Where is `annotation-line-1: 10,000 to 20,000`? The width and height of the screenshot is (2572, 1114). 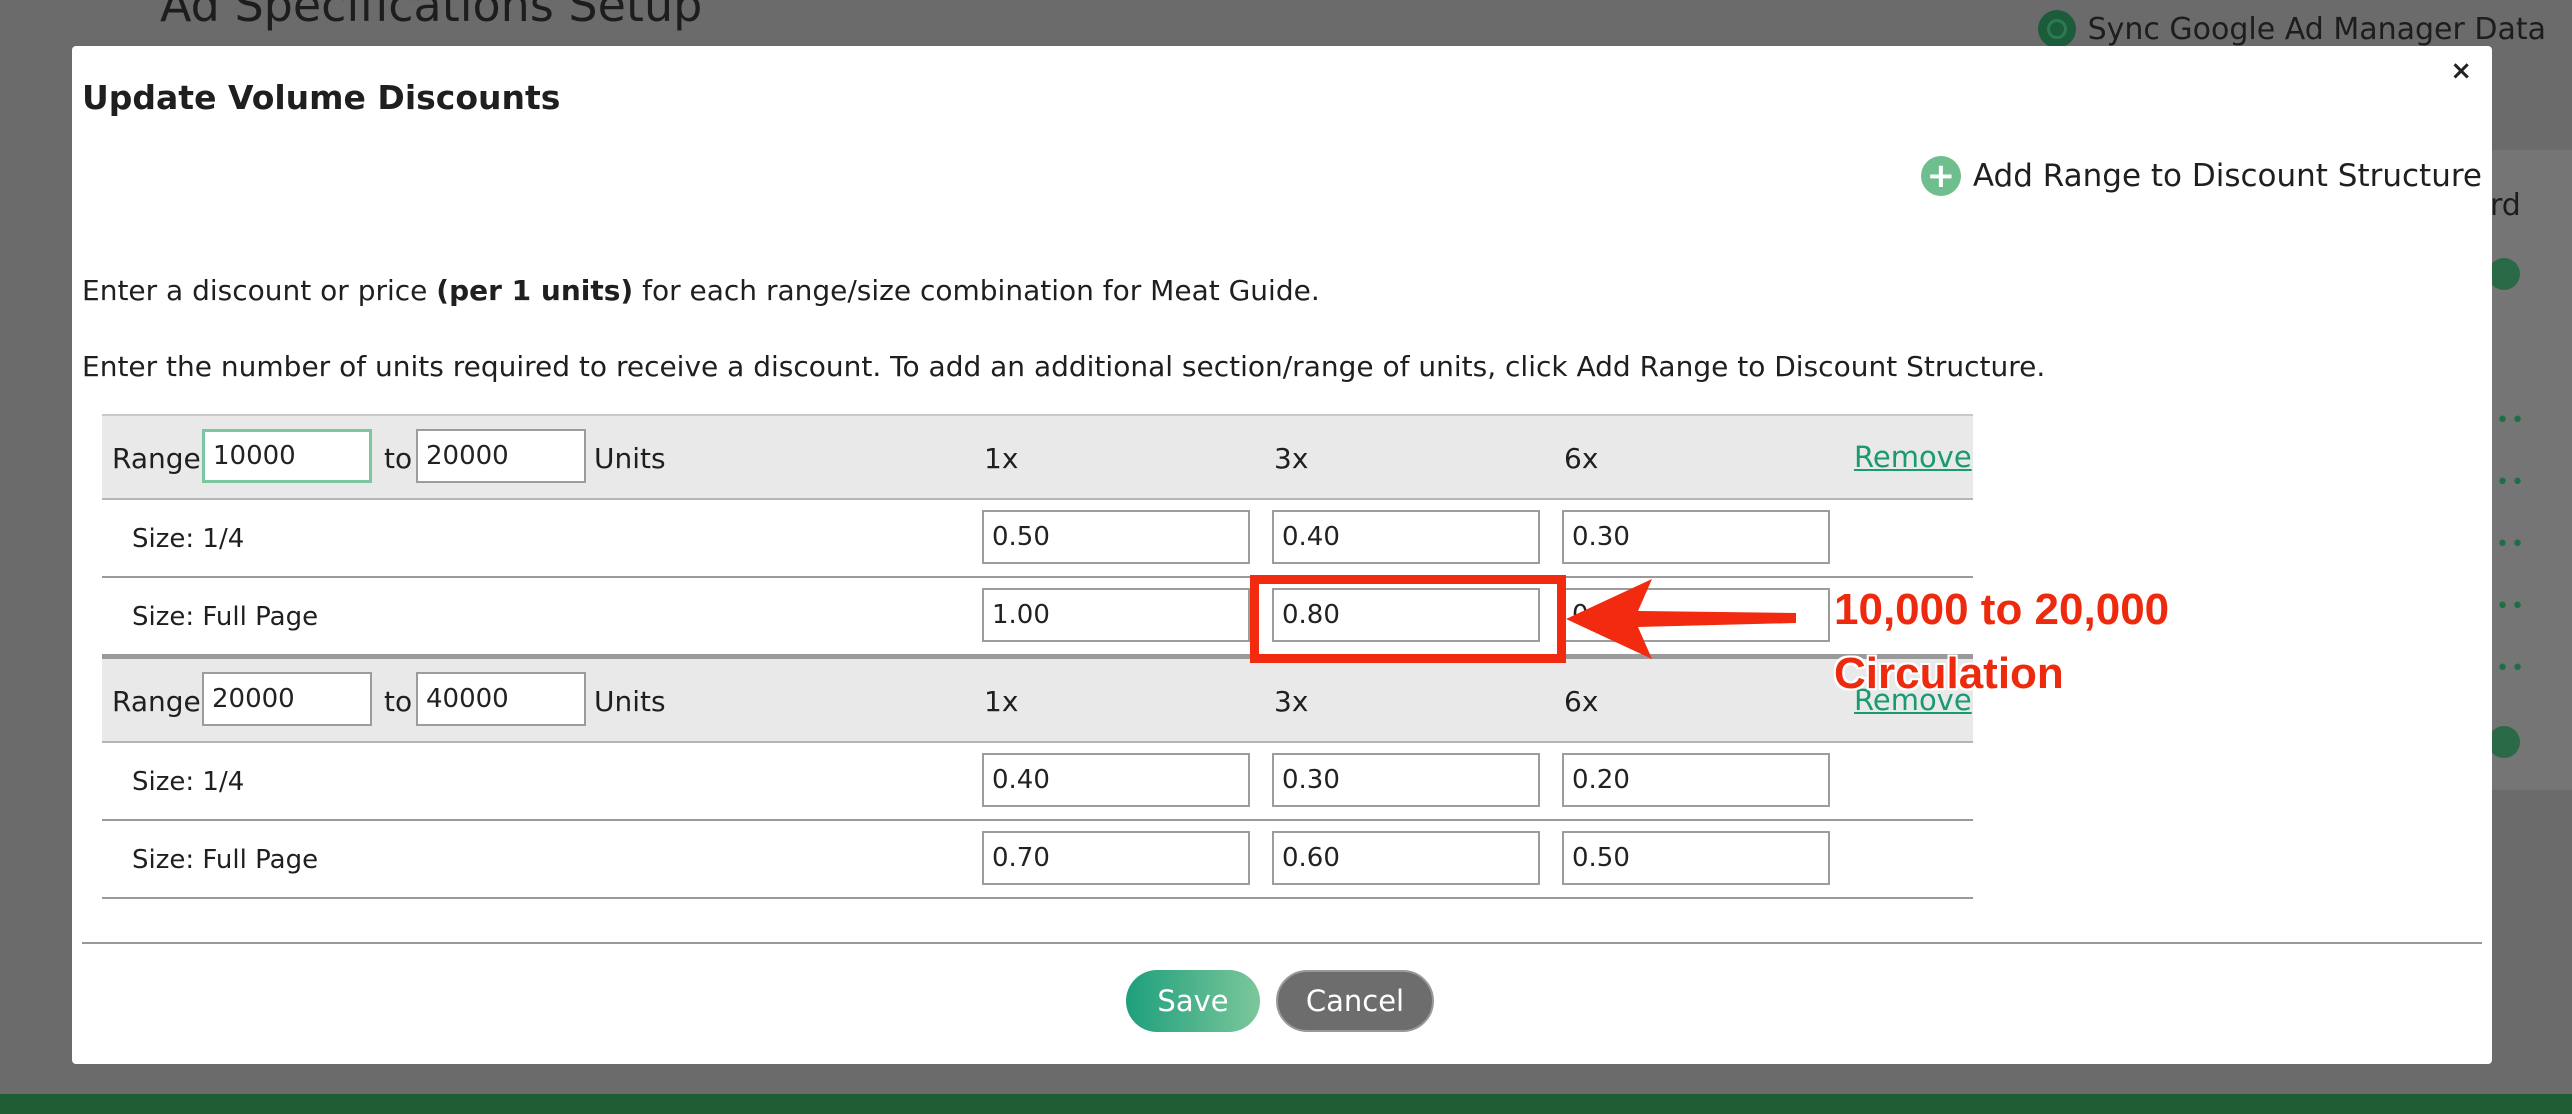
annotation-line-1: 10,000 to 20,000 is located at coordinates (2002, 609).